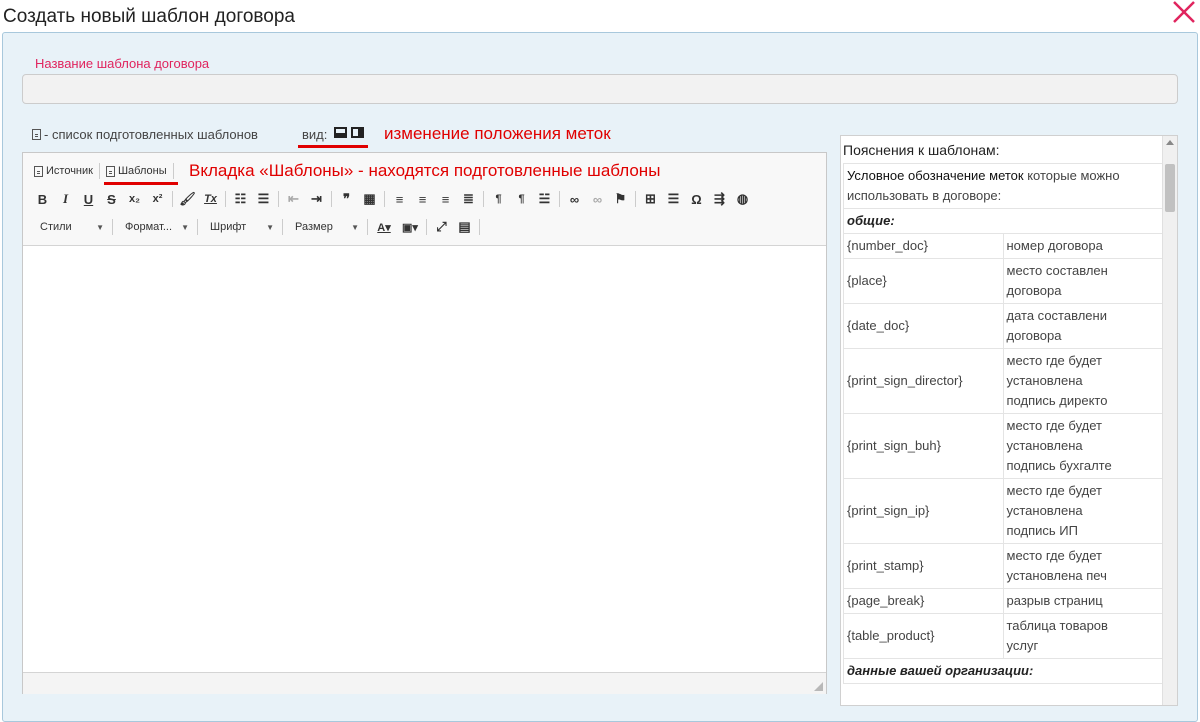  I want to click on align-right-icon: ≡, so click(445, 199).